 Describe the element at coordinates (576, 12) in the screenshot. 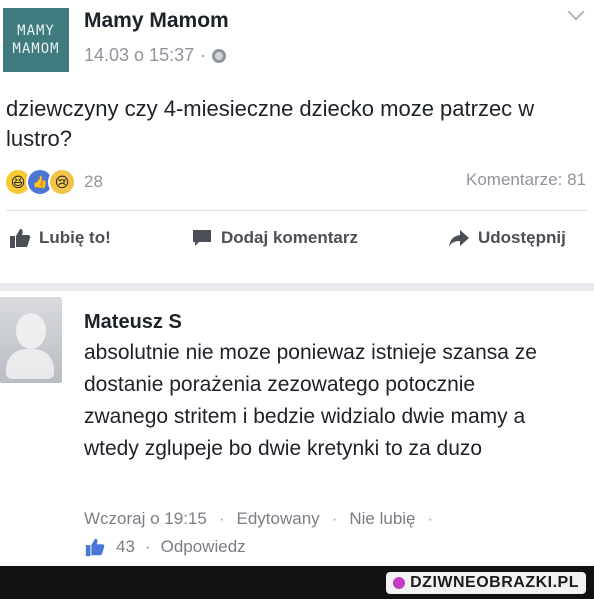

I see `chevron-down-icon` at that location.